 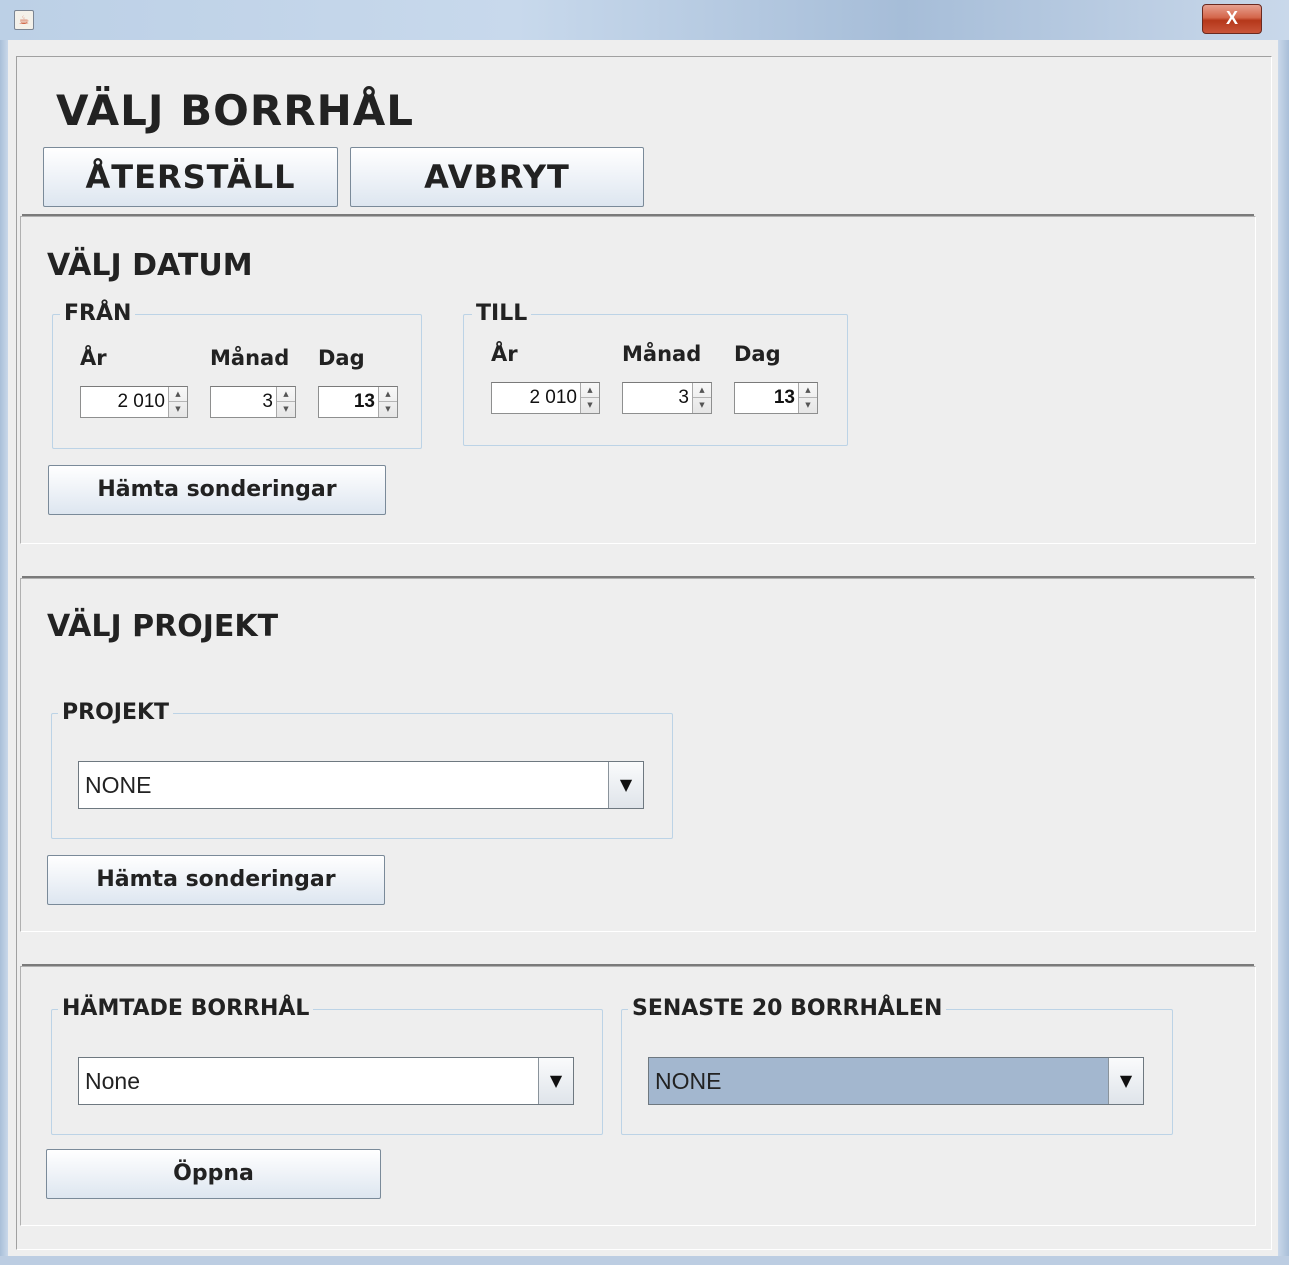 I want to click on close-button: X, so click(x=1232, y=19).